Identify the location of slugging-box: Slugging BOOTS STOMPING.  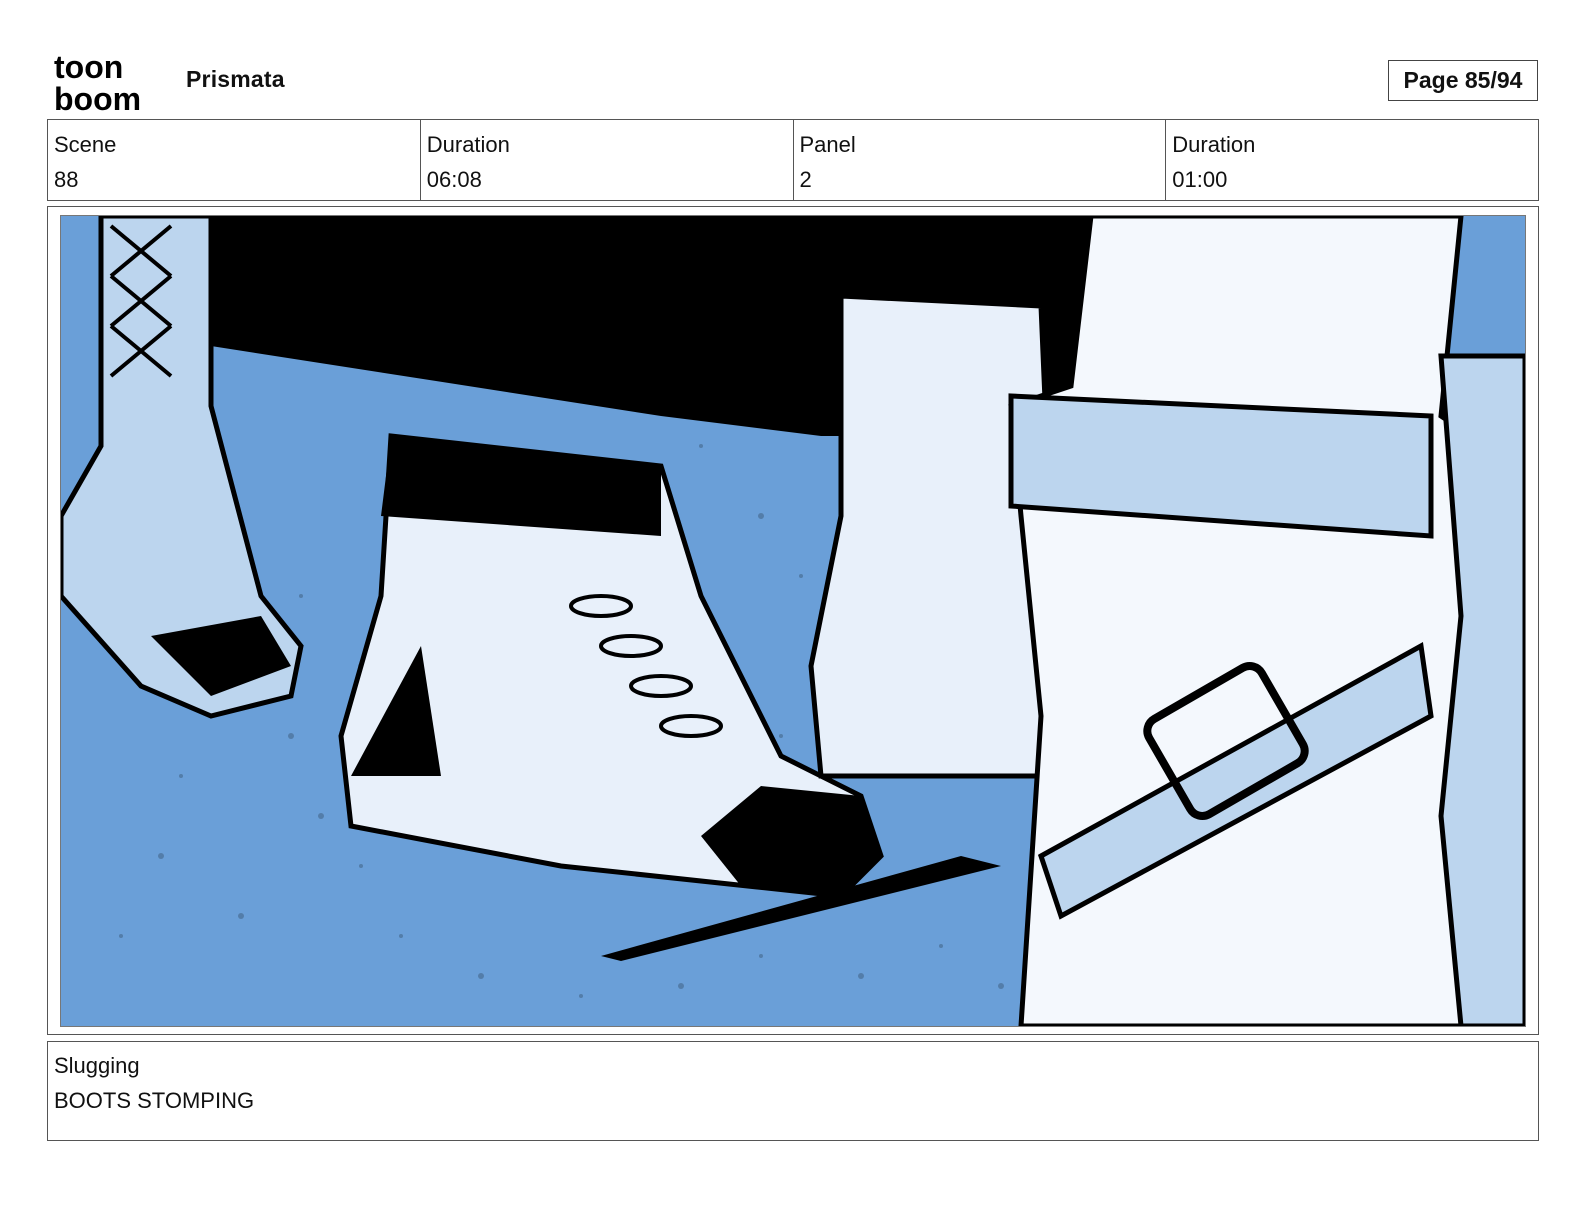
(793, 1091).